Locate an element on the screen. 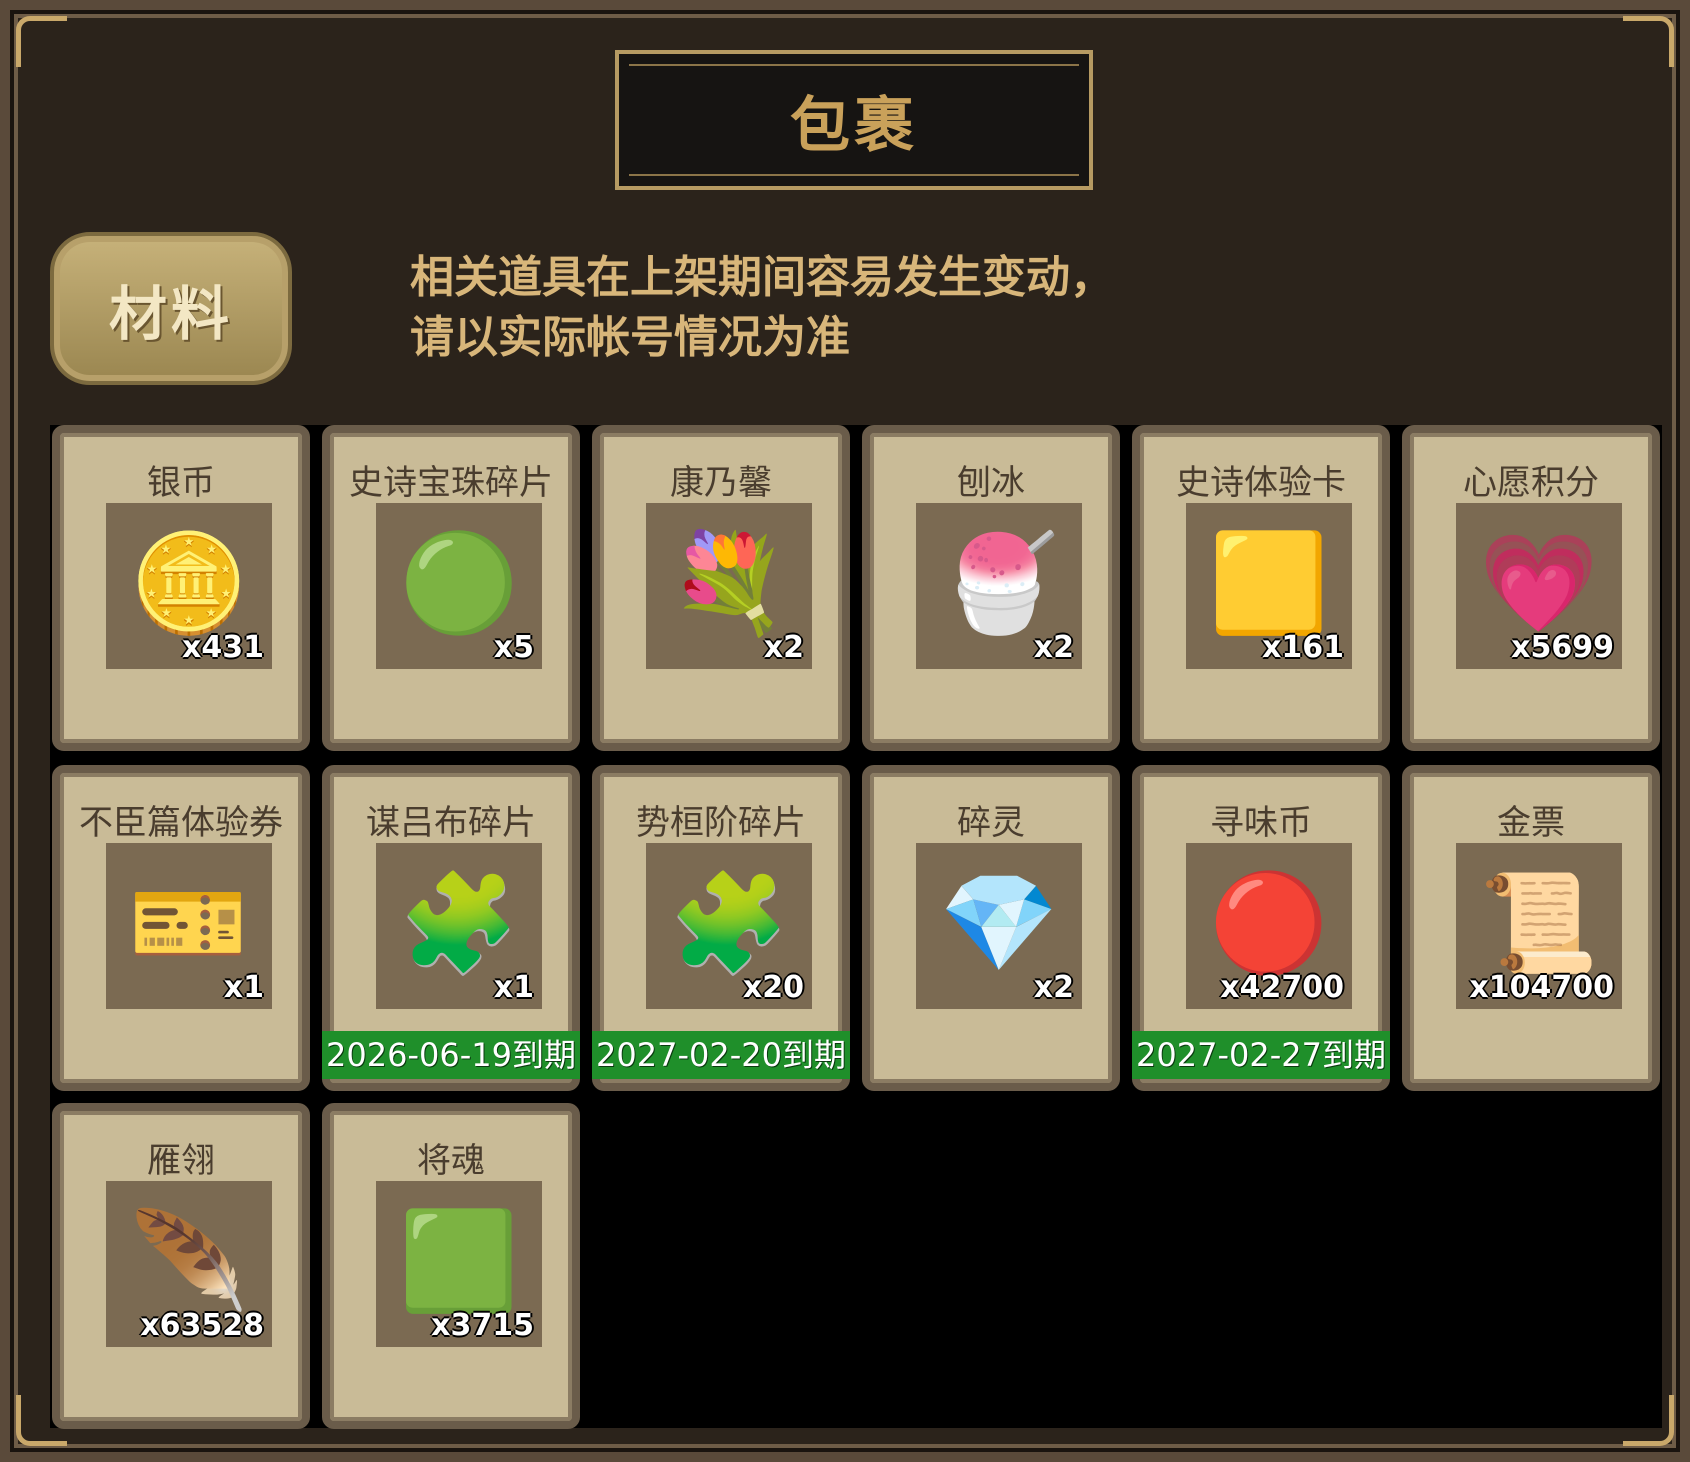 The width and height of the screenshot is (1690, 1462). title-plate: 包裹 is located at coordinates (854, 120).